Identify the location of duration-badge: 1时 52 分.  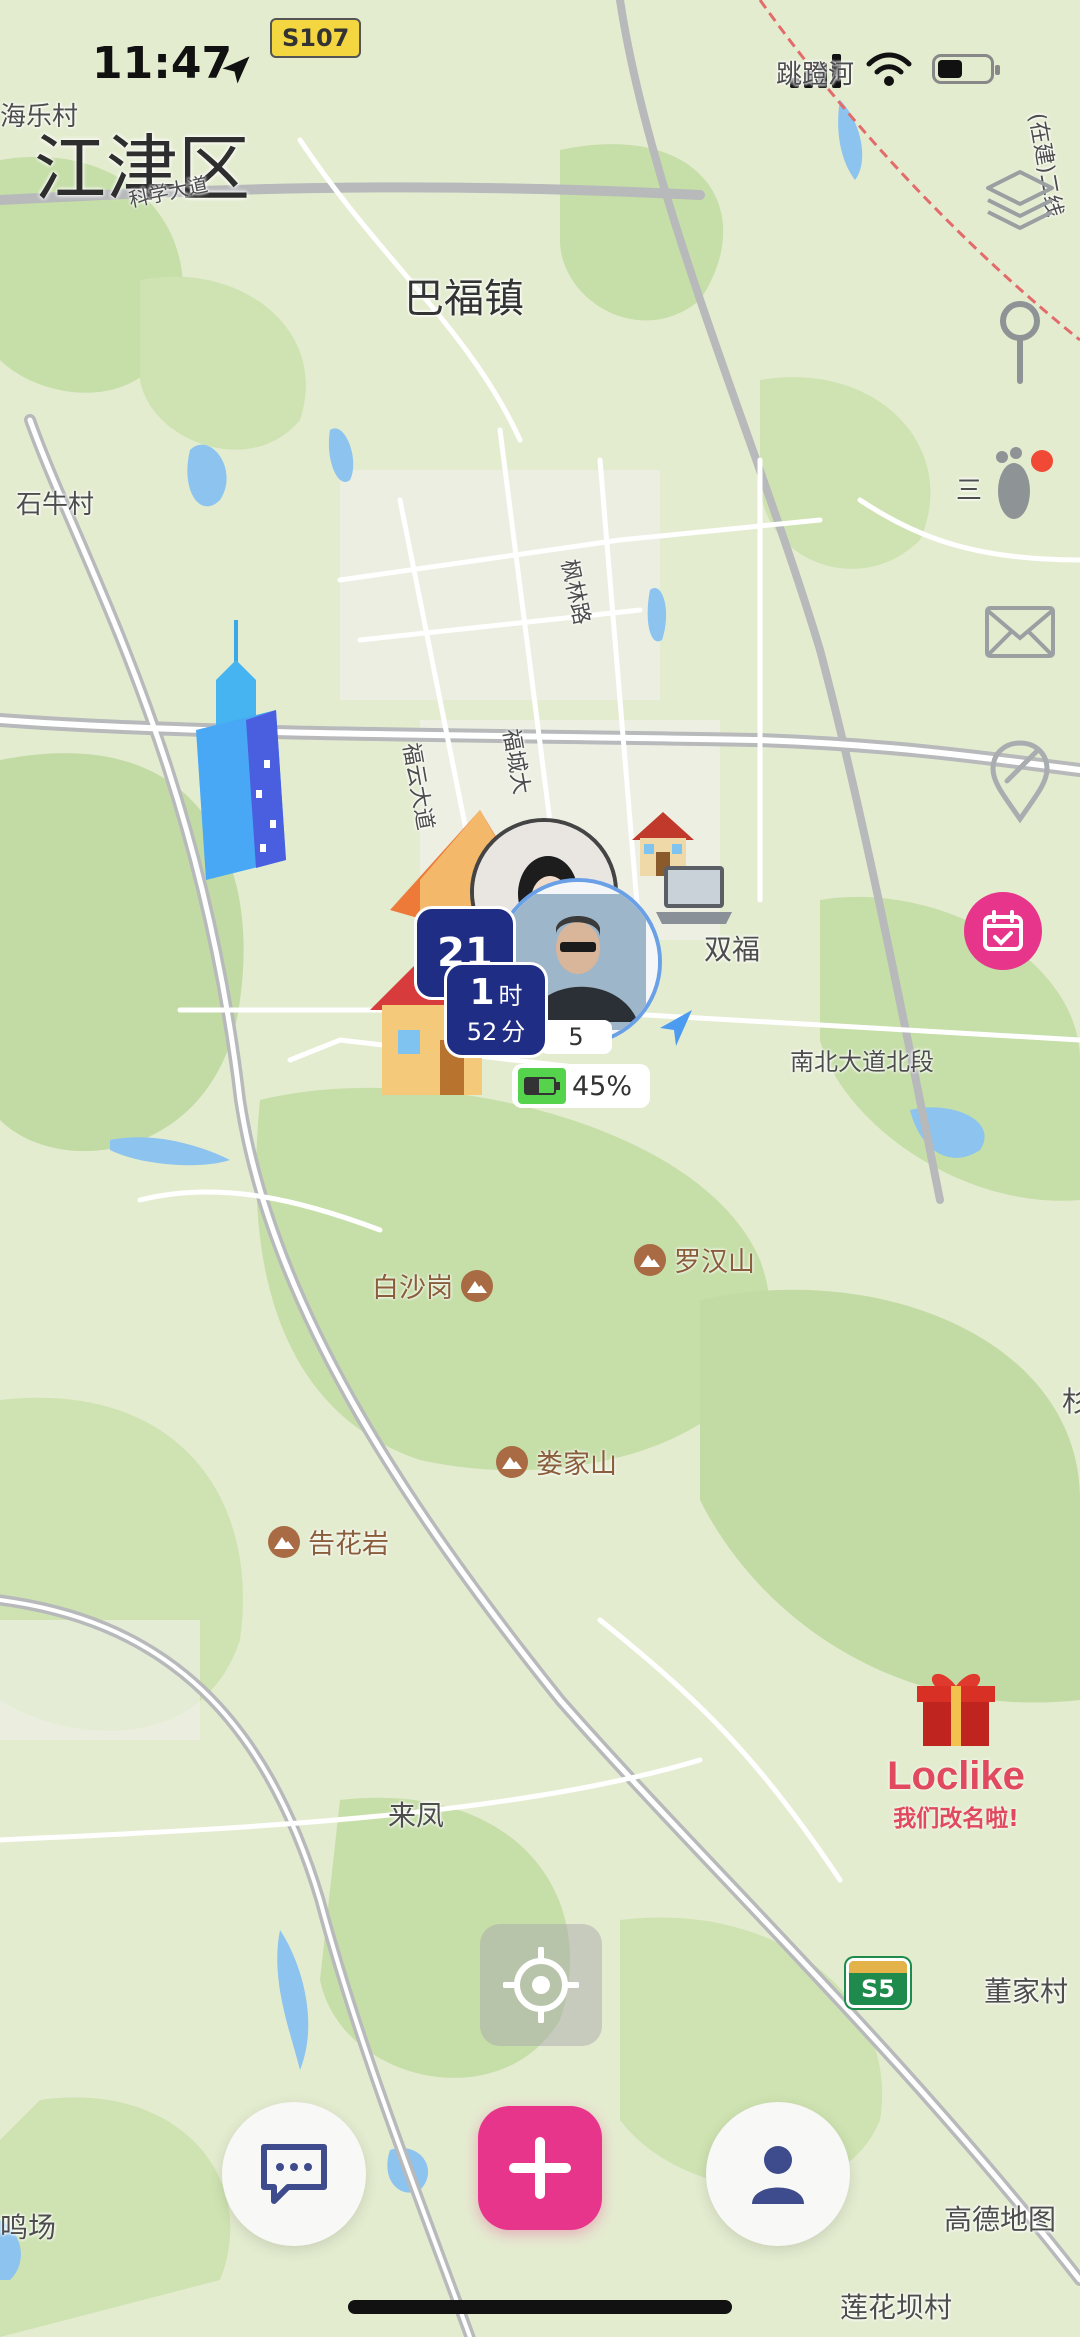
(496, 1010).